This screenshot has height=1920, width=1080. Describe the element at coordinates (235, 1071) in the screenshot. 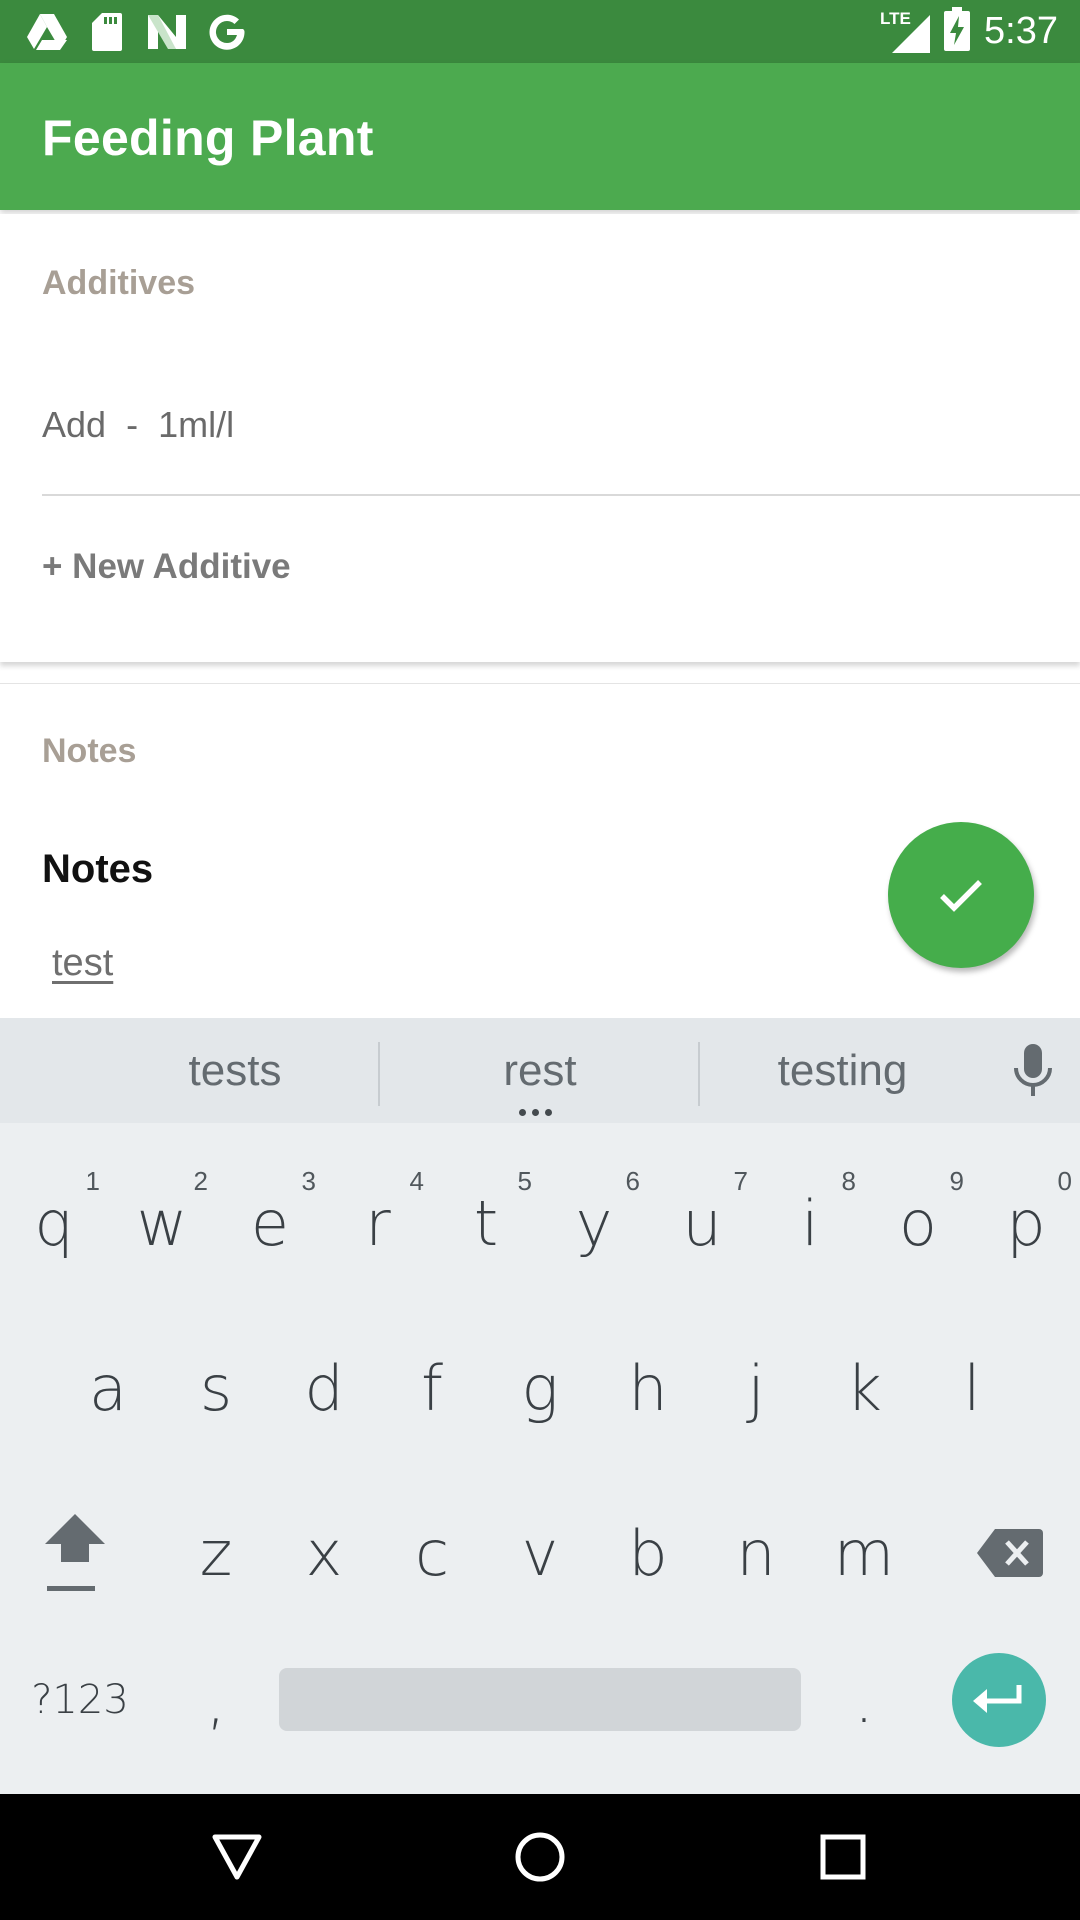

I see `suggestion-1: tests` at that location.